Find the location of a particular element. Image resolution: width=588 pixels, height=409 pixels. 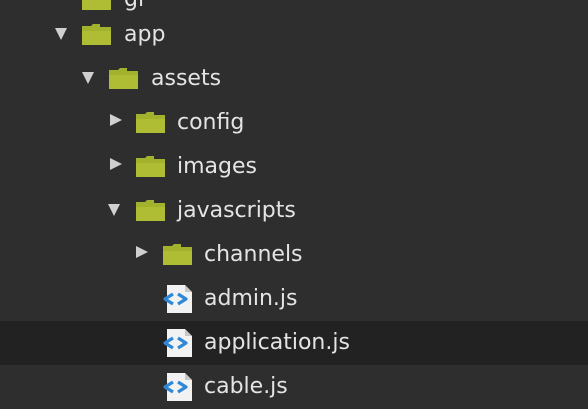

tree-row-javascripts: javascripts is located at coordinates (294, 211).